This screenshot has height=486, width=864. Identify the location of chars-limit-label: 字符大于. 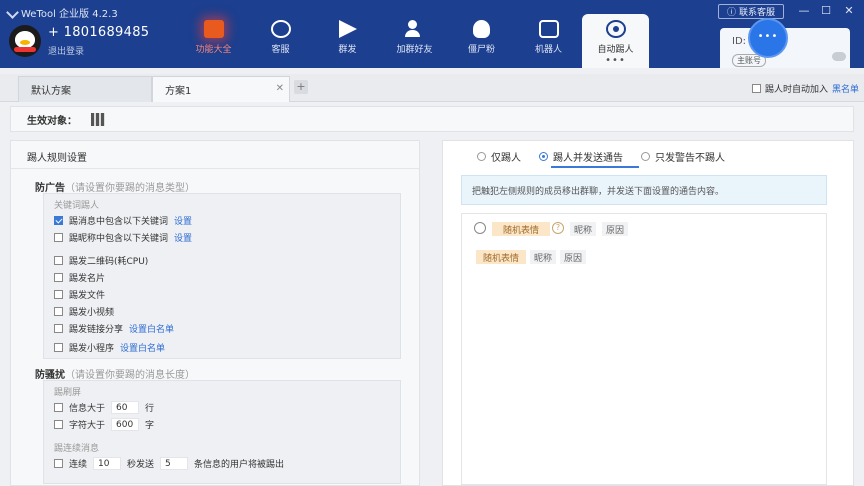
(87, 426).